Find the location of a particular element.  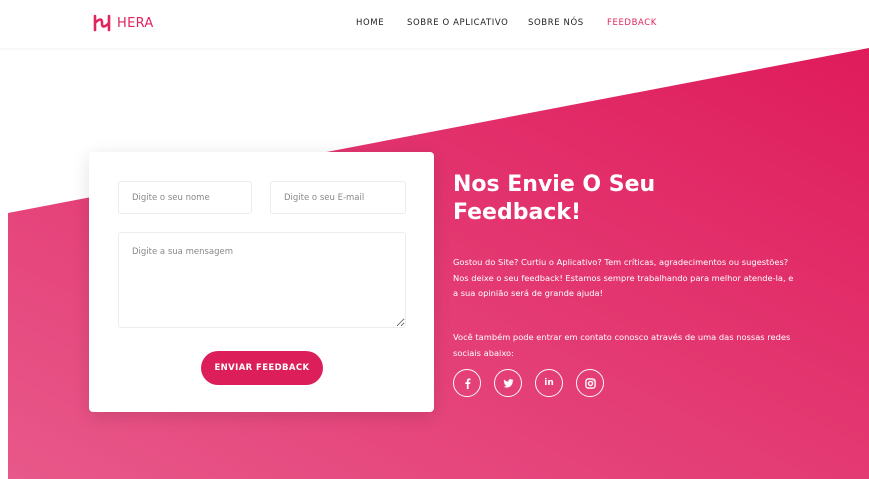

facebook-link is located at coordinates (467, 383).